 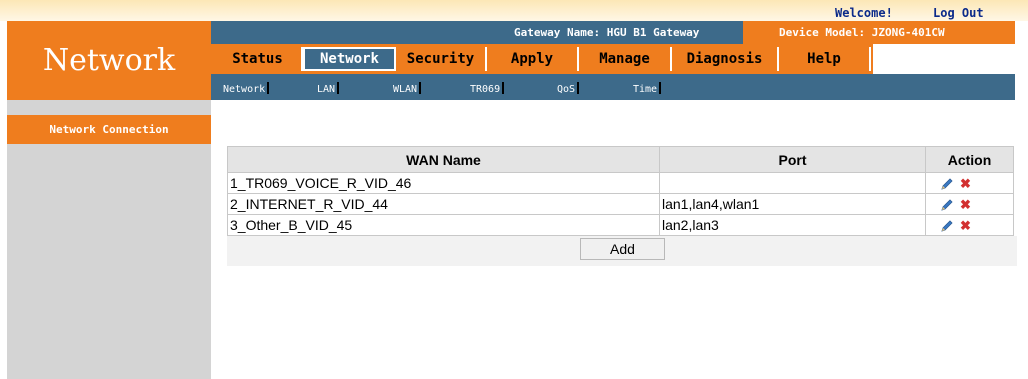 I want to click on tab-status: Status, so click(x=258, y=59).